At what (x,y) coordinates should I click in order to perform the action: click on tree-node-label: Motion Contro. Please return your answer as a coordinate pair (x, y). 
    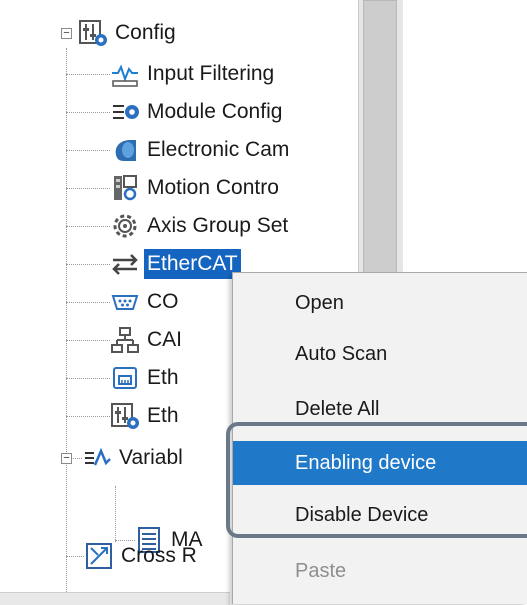
    Looking at the image, I should click on (213, 187).